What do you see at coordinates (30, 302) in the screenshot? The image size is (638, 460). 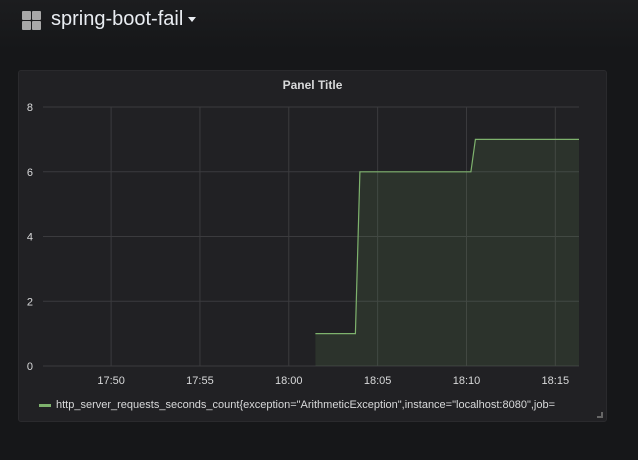 I see `y-tick-label: 2` at bounding box center [30, 302].